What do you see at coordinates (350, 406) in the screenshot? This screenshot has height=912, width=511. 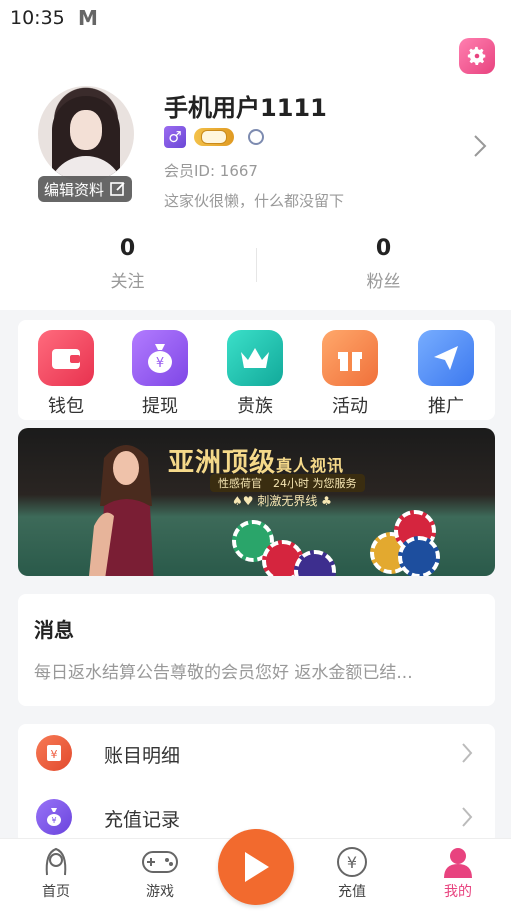 I see `quick-action-label: 活动` at bounding box center [350, 406].